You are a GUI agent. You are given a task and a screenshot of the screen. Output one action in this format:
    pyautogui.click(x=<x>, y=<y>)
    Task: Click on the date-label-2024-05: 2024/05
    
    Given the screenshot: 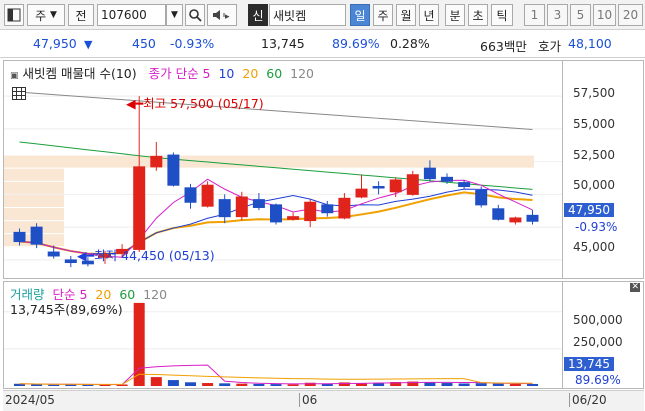 What is the action you would take?
    pyautogui.click(x=30, y=400)
    